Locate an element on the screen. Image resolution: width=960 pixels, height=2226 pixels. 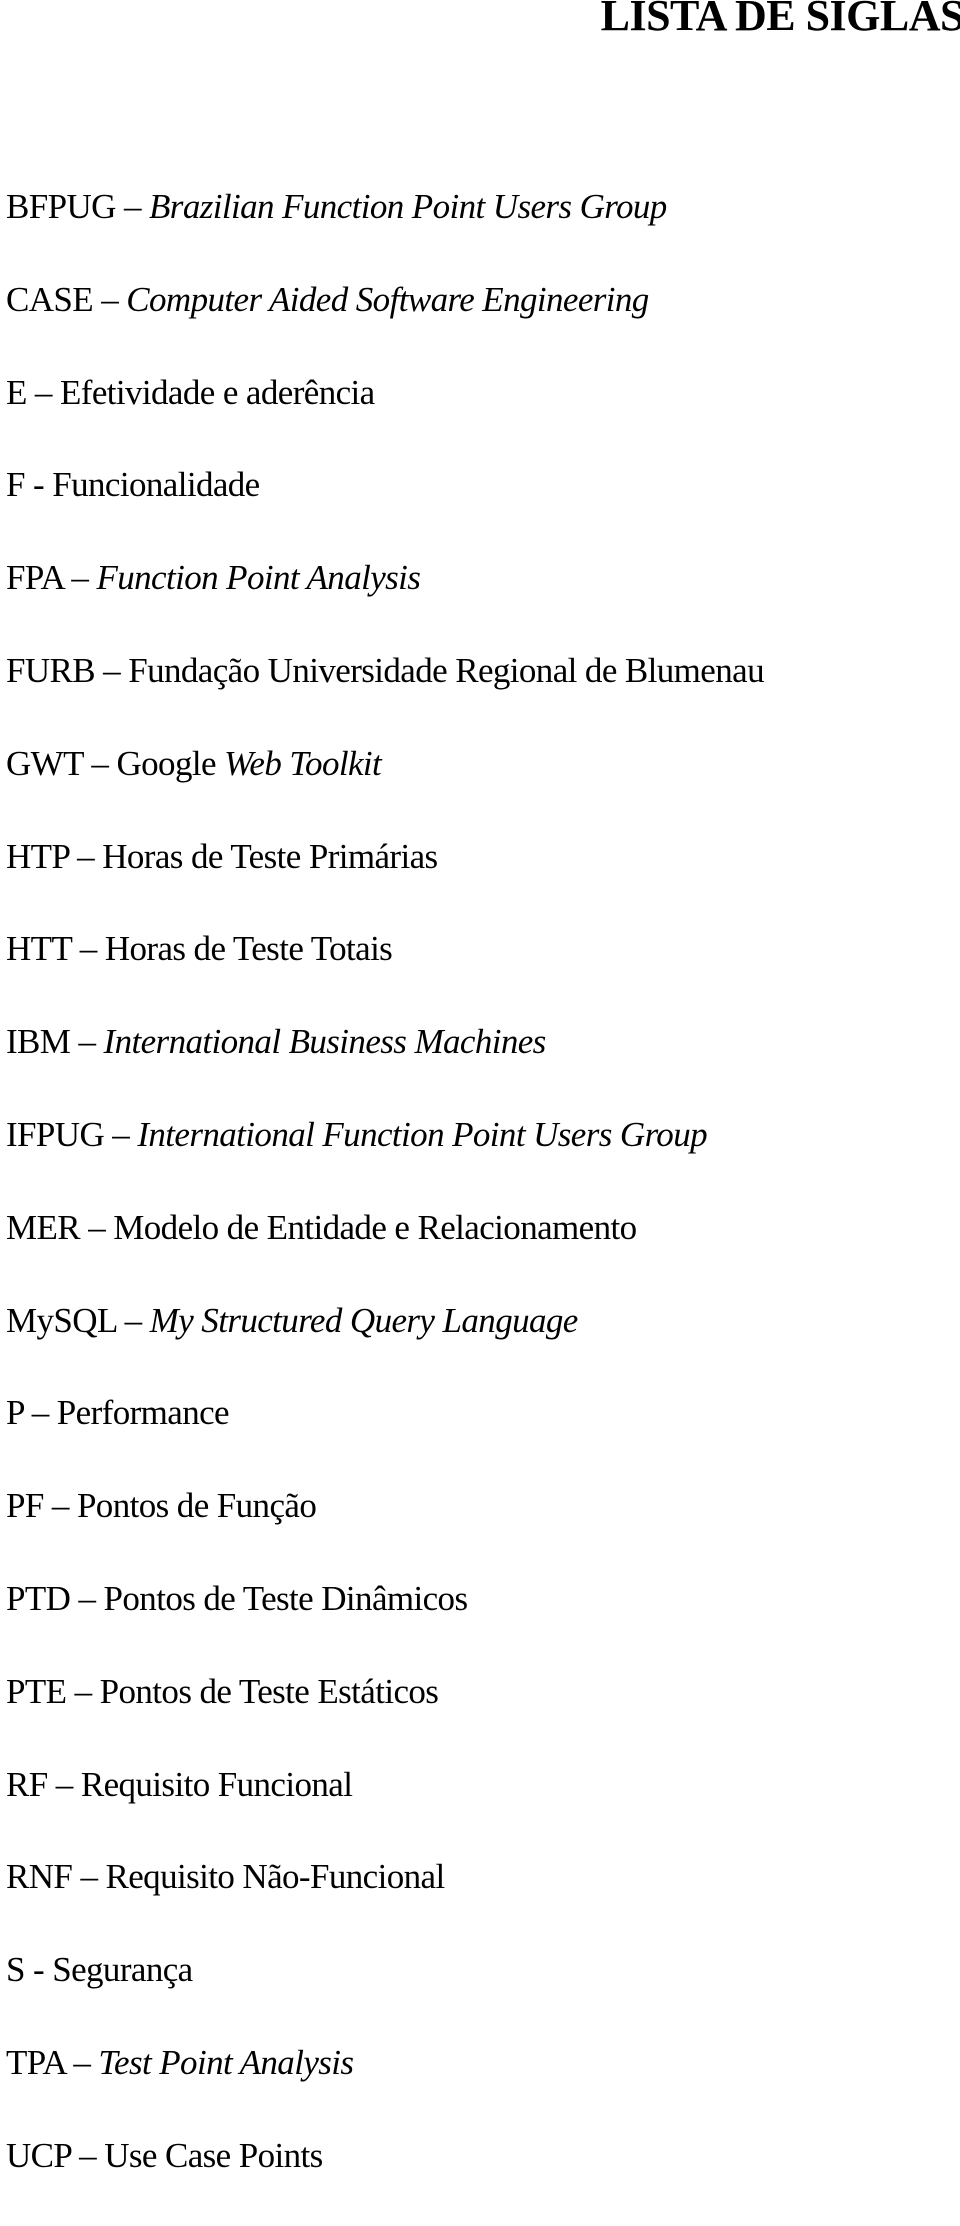
acronym-term: S is located at coordinates (15, 1970).